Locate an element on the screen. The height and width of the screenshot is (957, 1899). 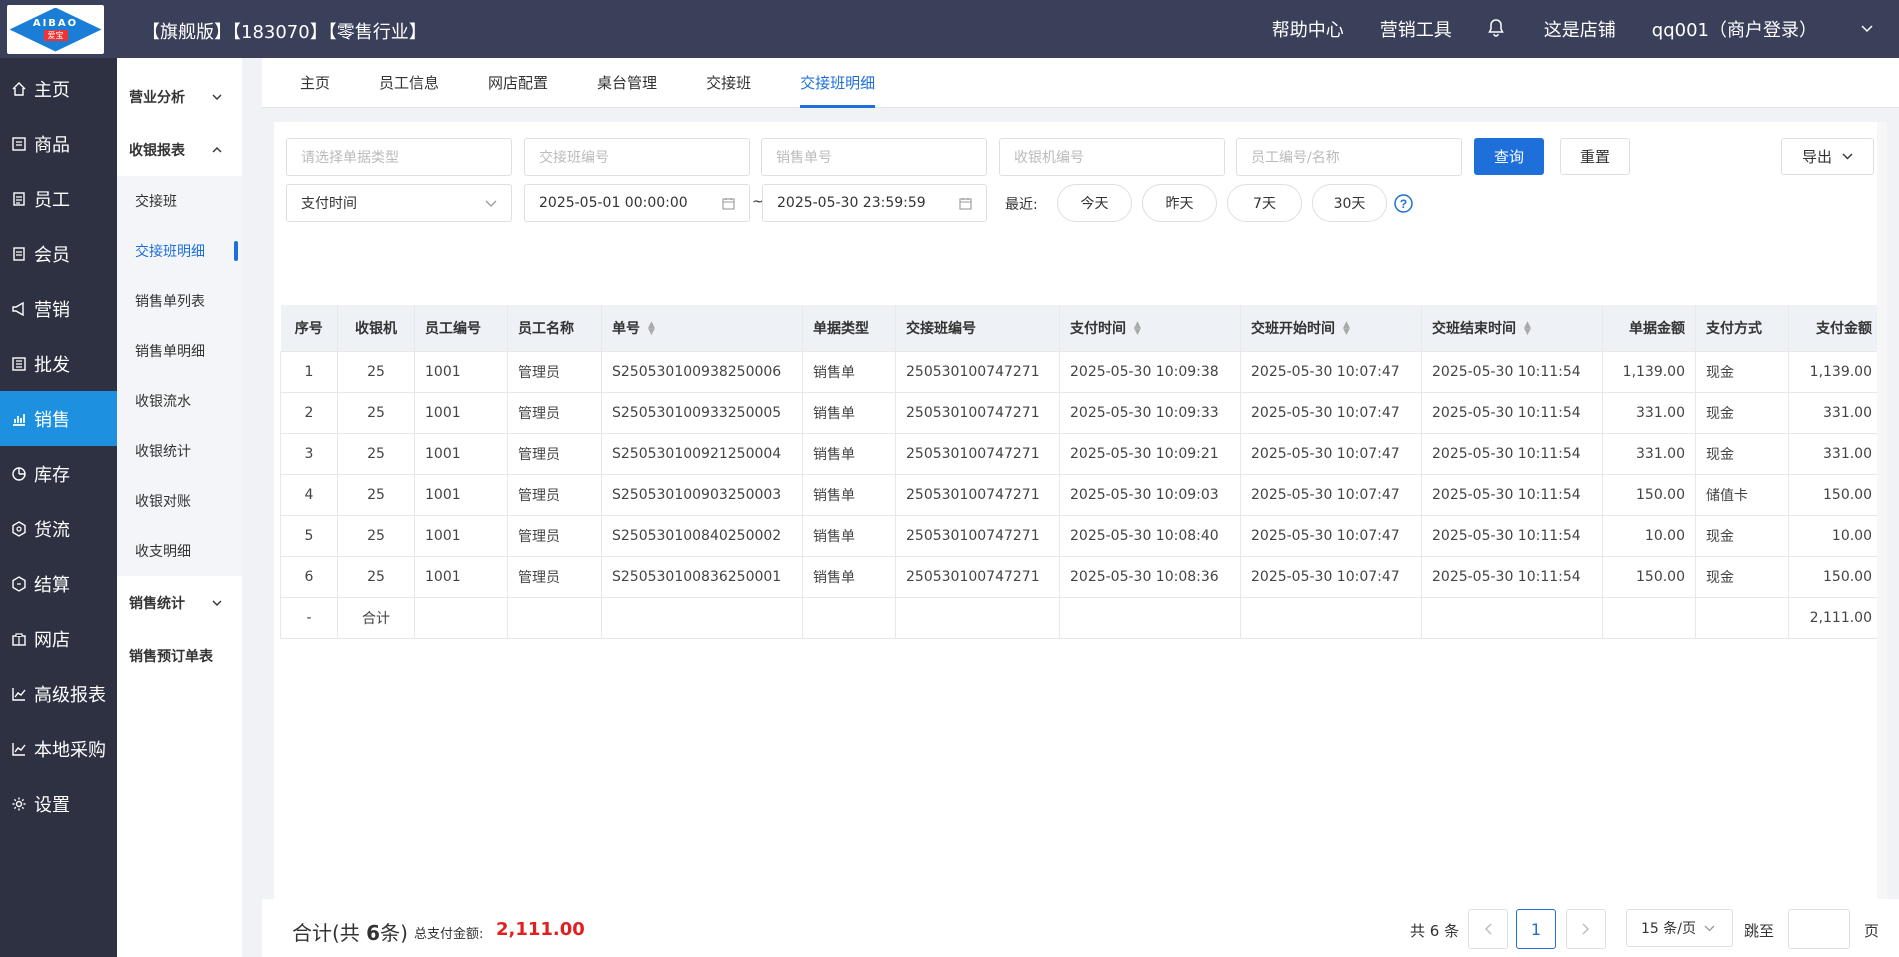
tab-shift: 交接班 is located at coordinates (728, 83).